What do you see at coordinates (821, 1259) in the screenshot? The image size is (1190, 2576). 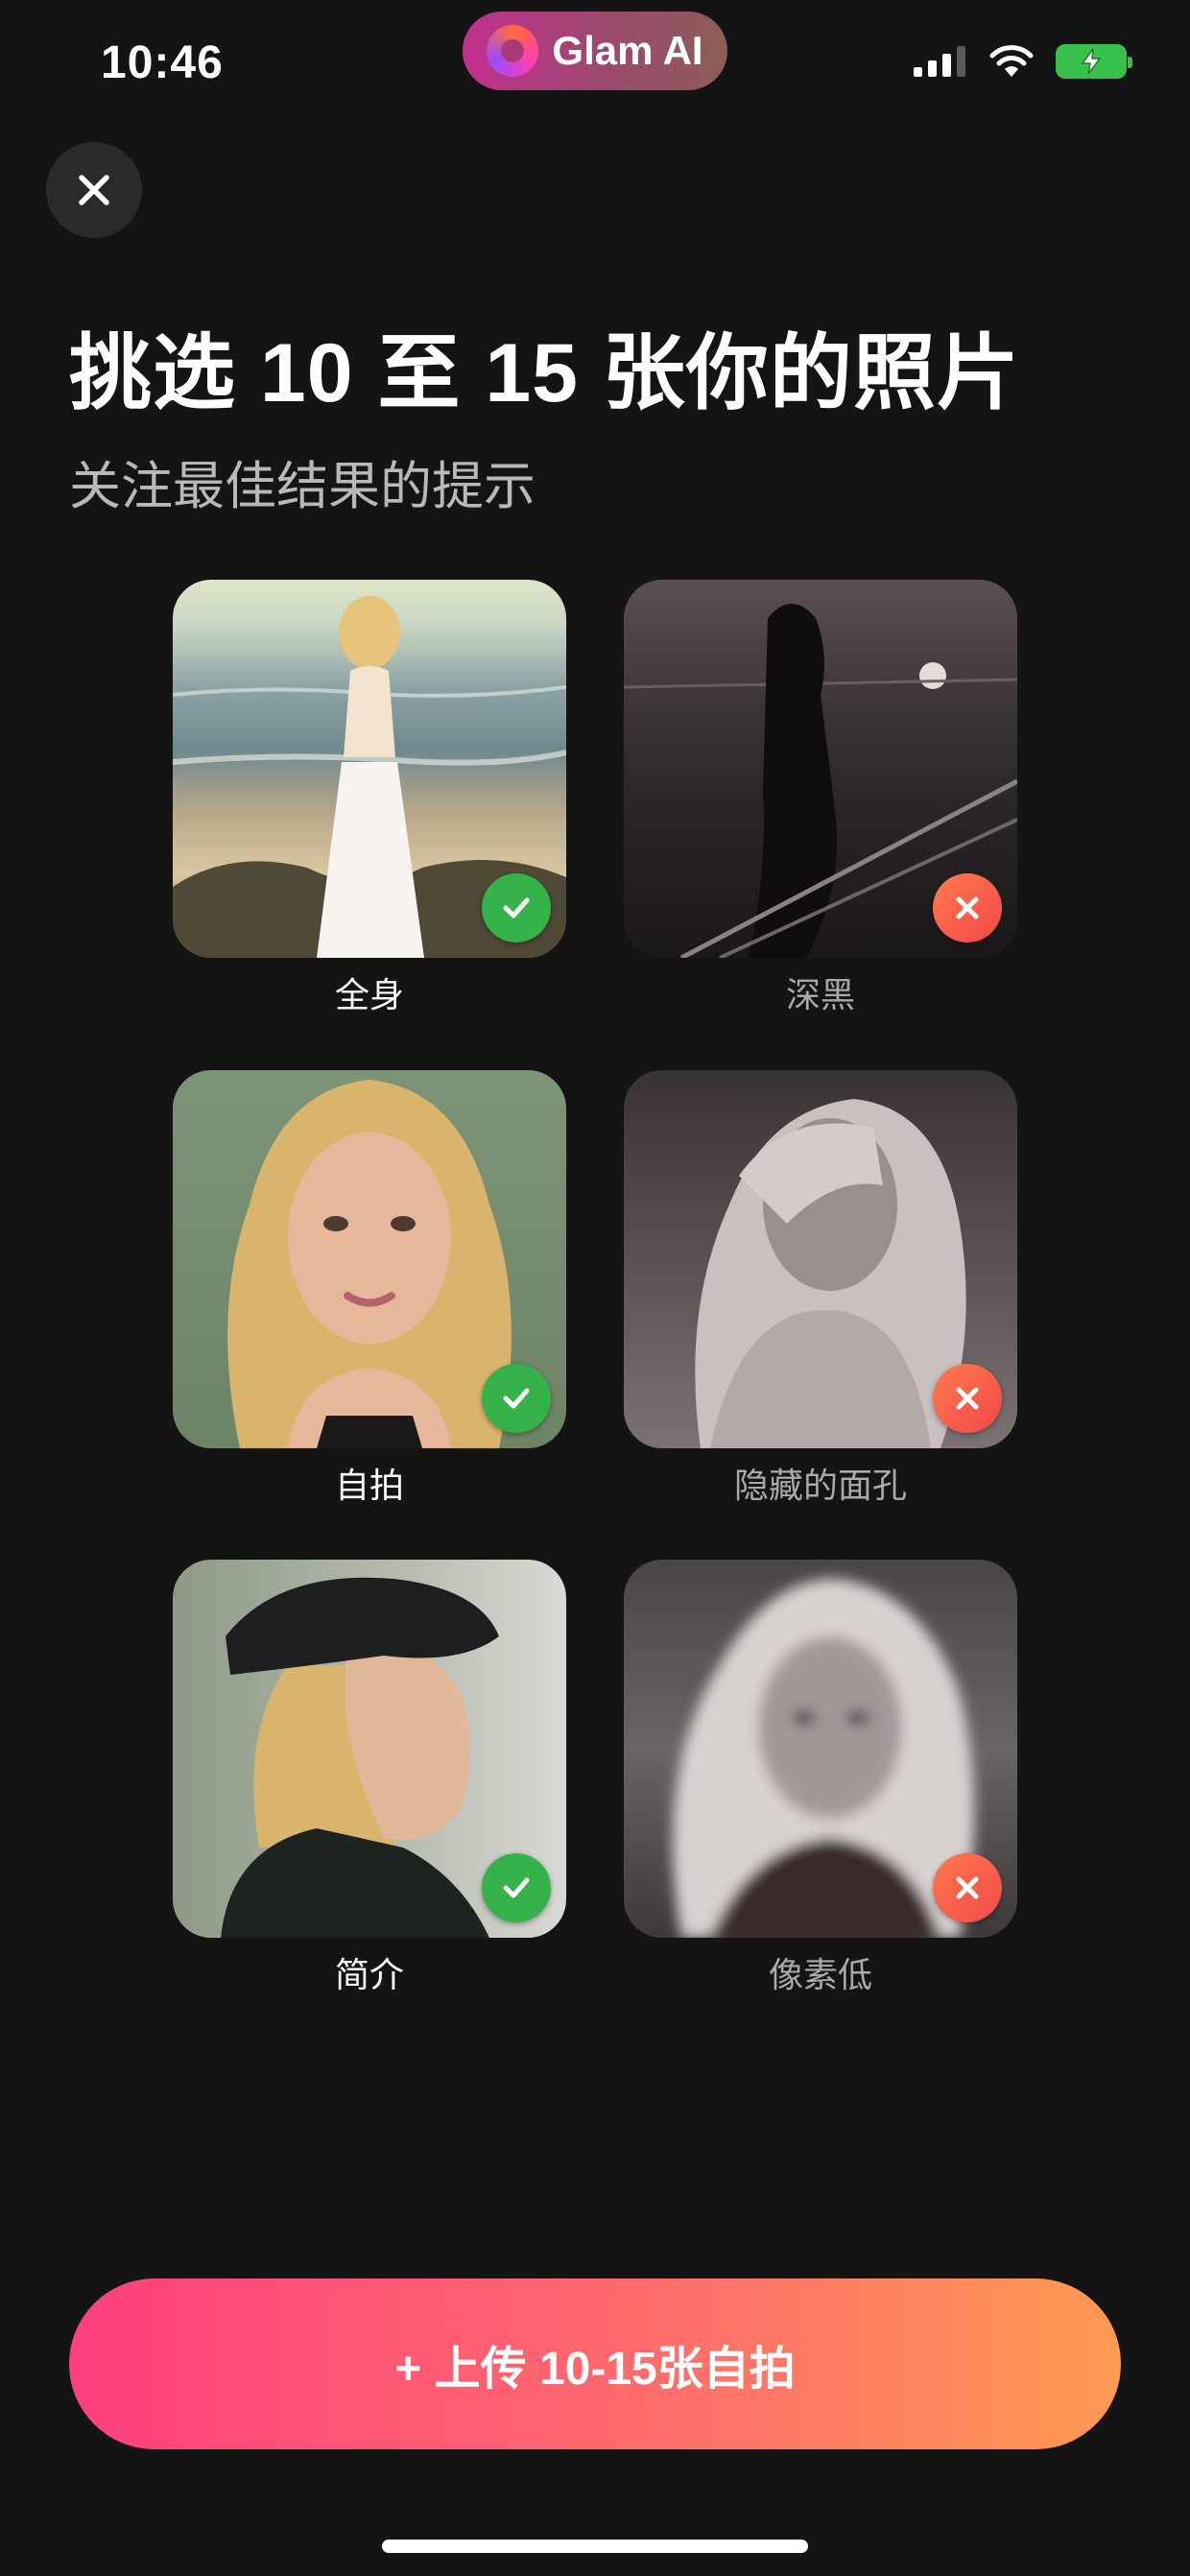 I see `example-photo-hidden-face` at bounding box center [821, 1259].